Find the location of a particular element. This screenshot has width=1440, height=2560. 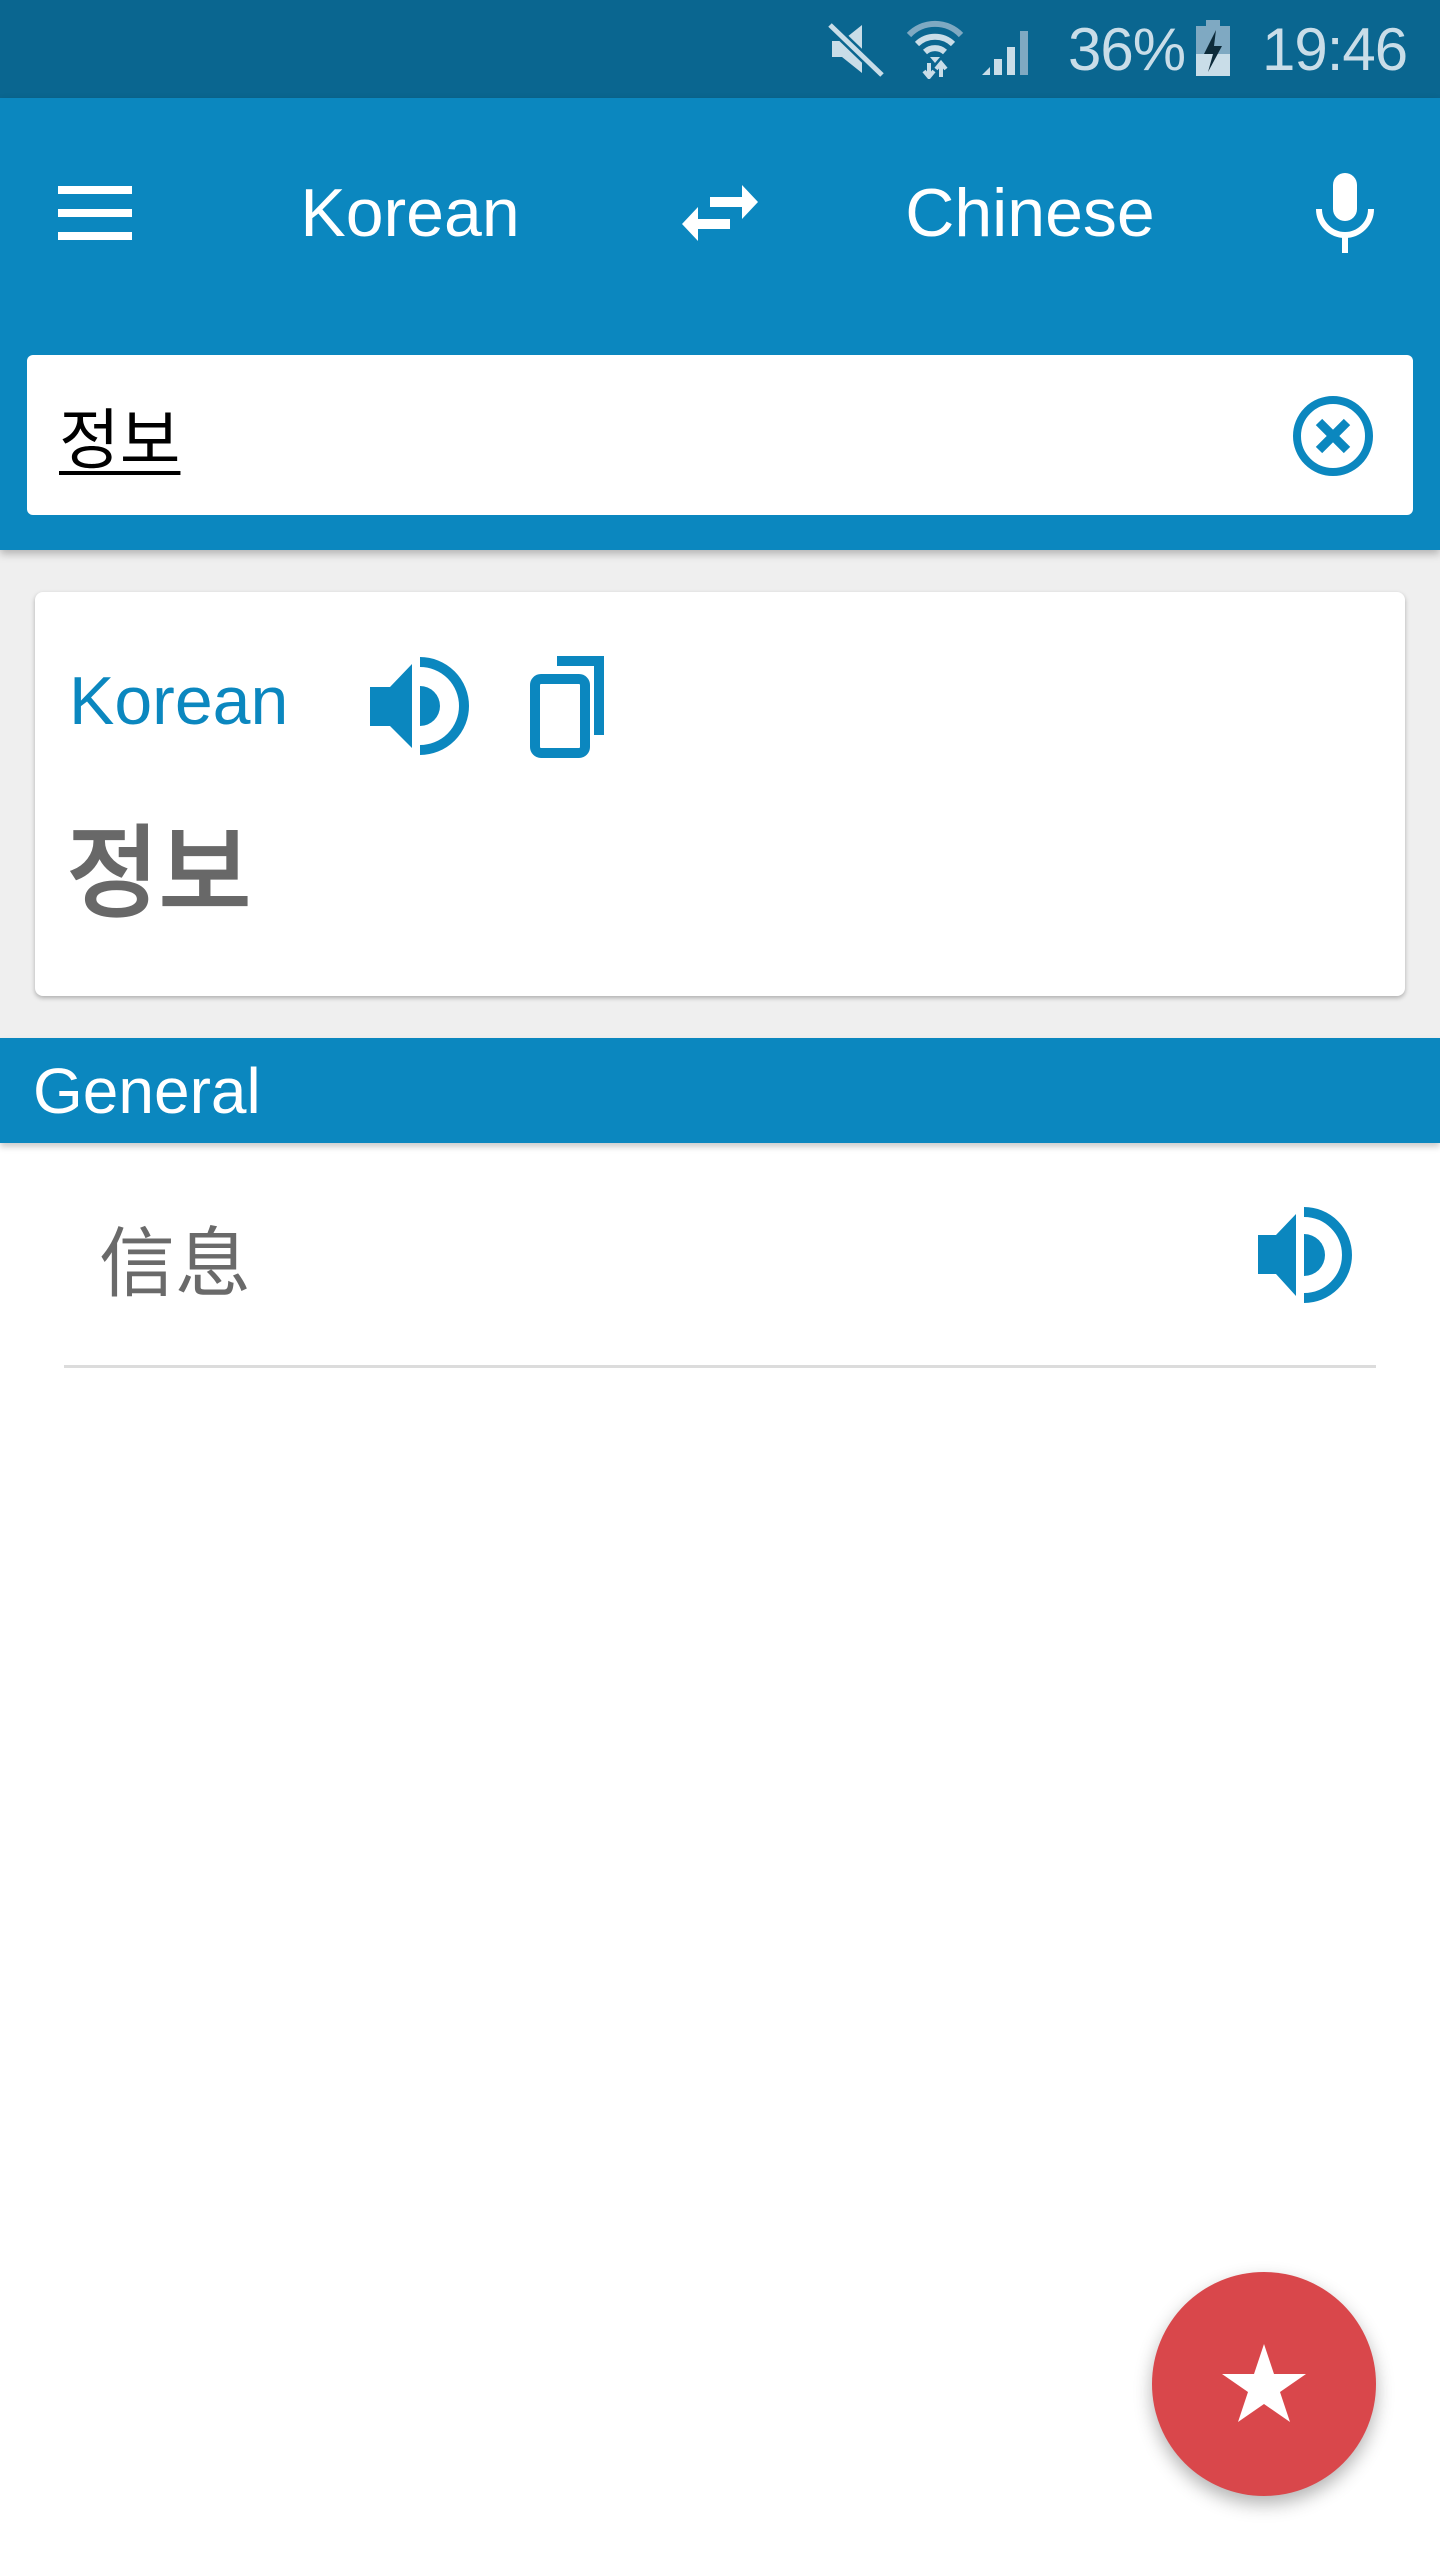

translation-list-item: 信息 is located at coordinates (720, 1264).